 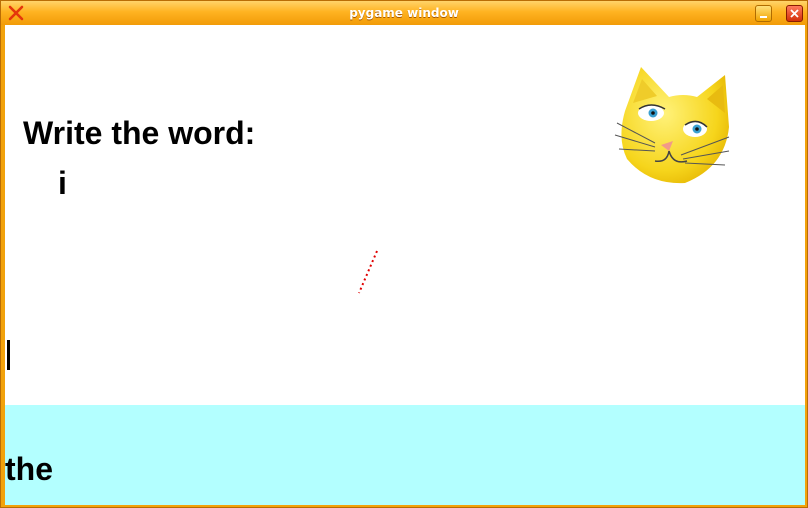 I want to click on prompt-text: Write the word:, so click(x=139, y=133).